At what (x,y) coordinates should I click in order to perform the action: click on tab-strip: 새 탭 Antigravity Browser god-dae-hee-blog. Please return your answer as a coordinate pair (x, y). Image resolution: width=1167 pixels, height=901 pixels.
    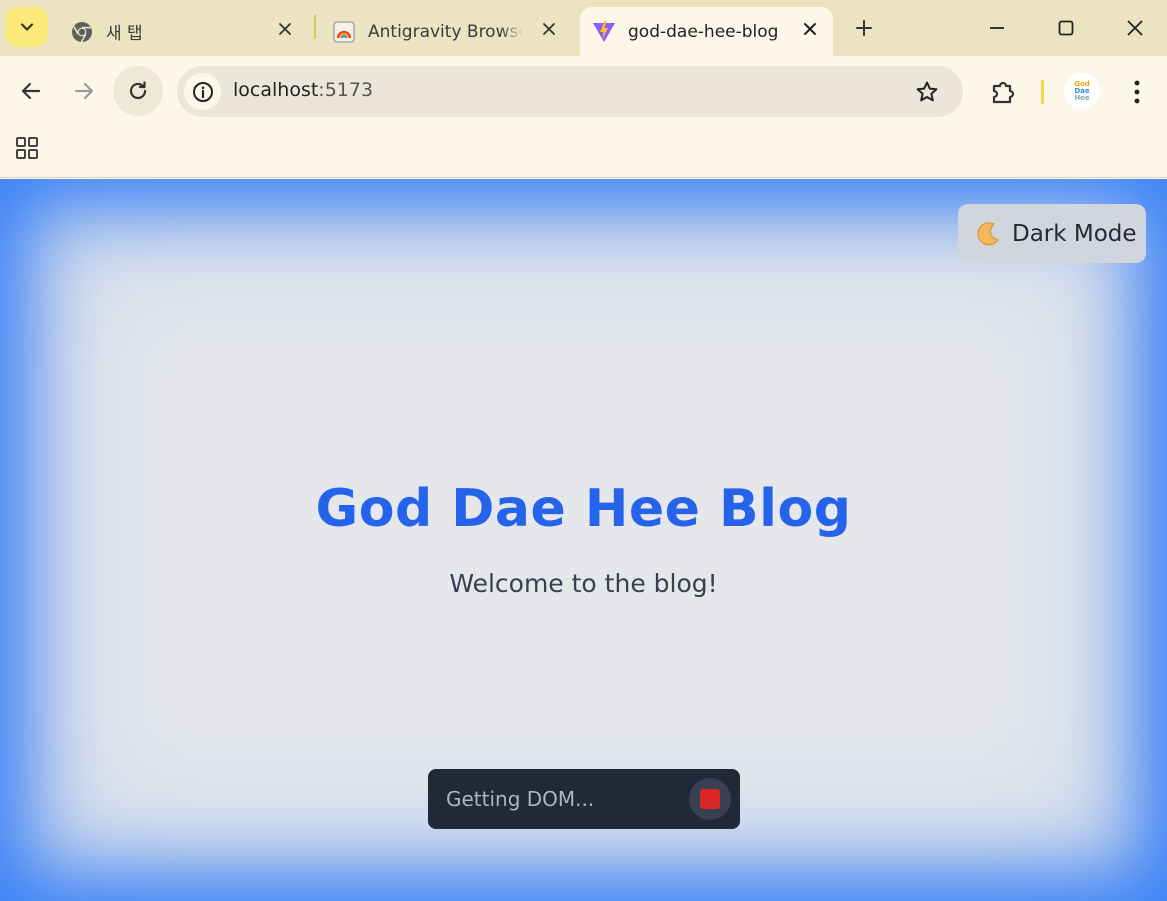
    Looking at the image, I should click on (583, 28).